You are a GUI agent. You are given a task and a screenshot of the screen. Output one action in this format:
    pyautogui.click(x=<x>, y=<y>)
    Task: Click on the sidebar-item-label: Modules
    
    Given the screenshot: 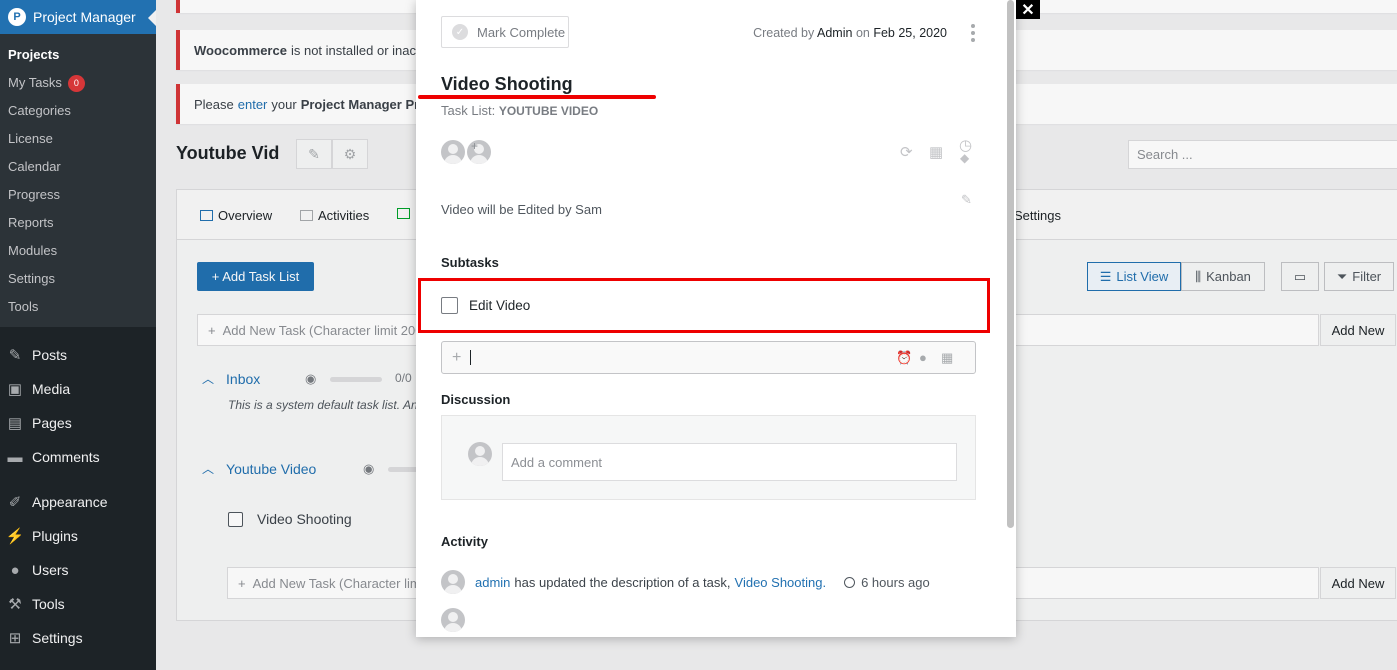 What is the action you would take?
    pyautogui.click(x=33, y=250)
    